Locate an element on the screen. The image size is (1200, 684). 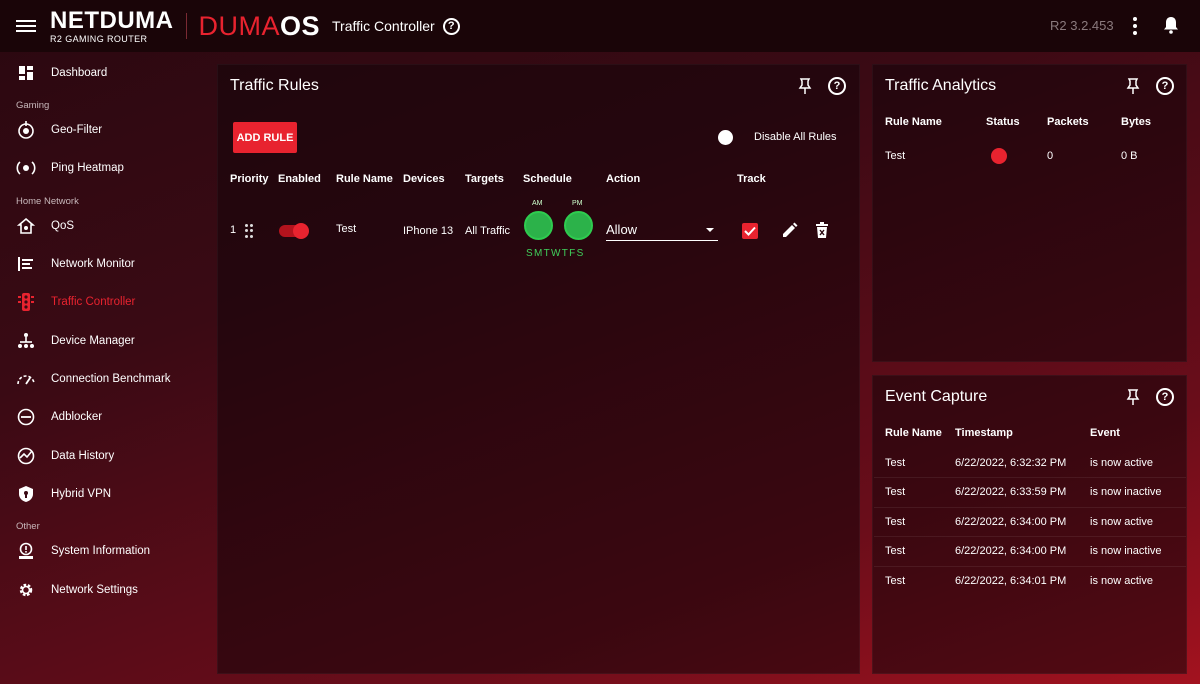
column-header-bytes: Bytes is located at coordinates (1136, 122).